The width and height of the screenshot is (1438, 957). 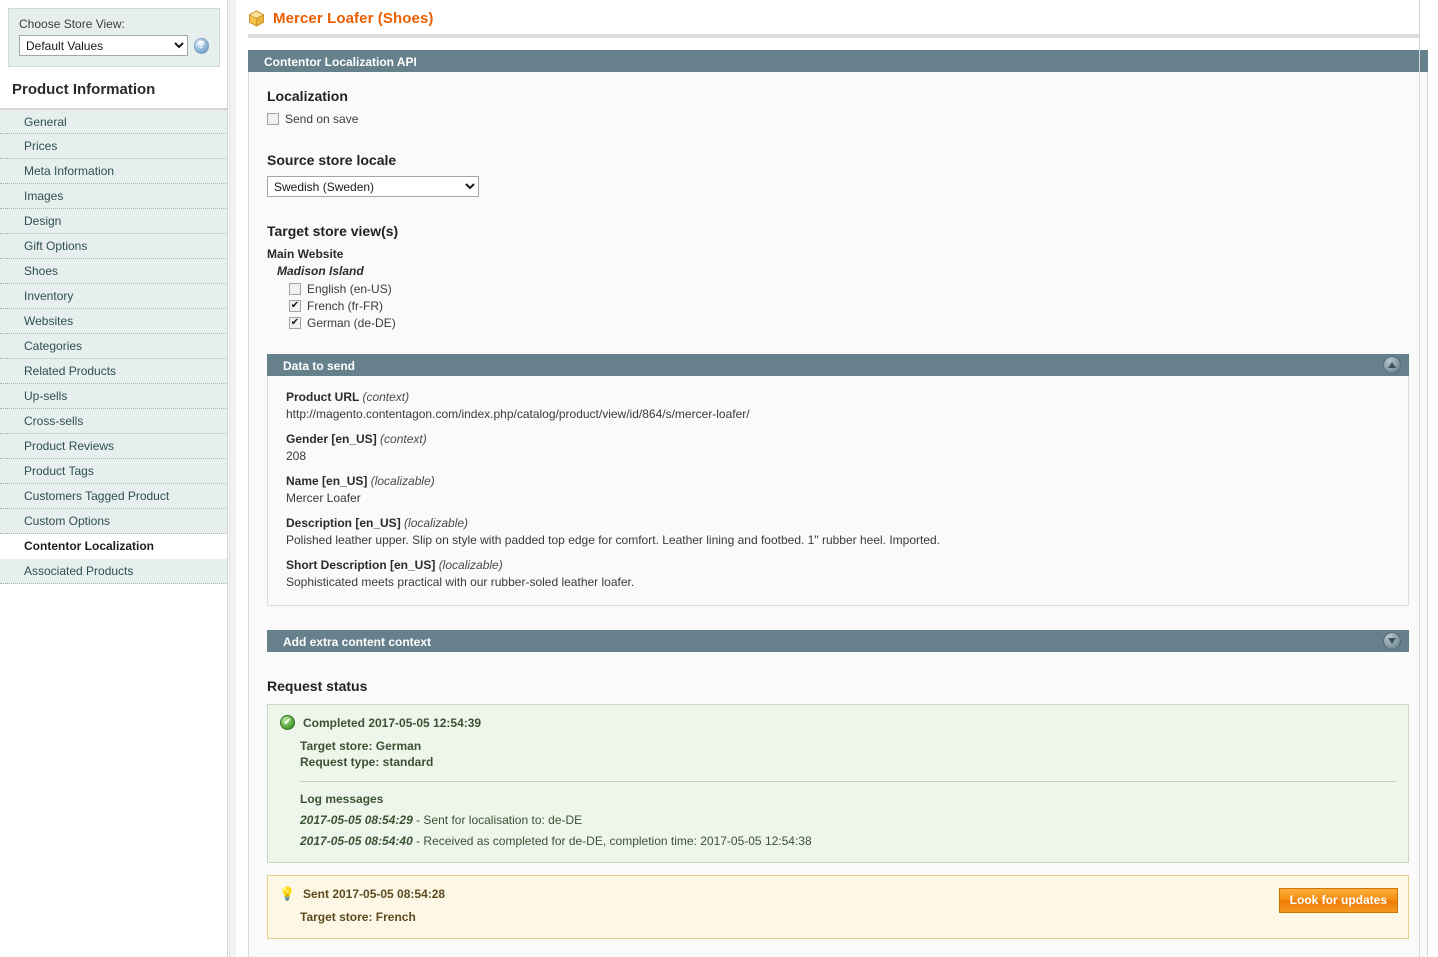 What do you see at coordinates (319, 366) in the screenshot?
I see `data-to-send-title: Data to send` at bounding box center [319, 366].